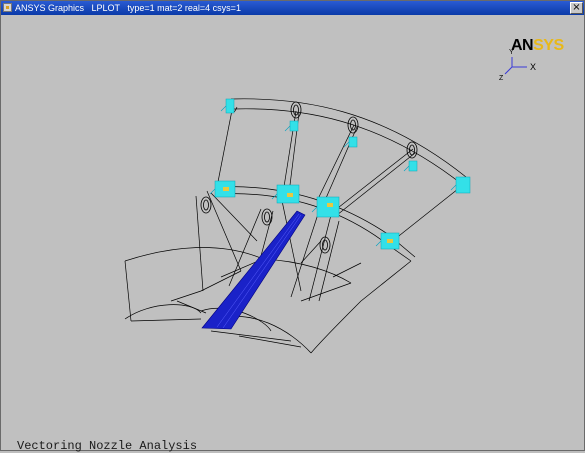 The image size is (585, 453). What do you see at coordinates (7, 7) in the screenshot?
I see `ansys-app-icon` at bounding box center [7, 7].